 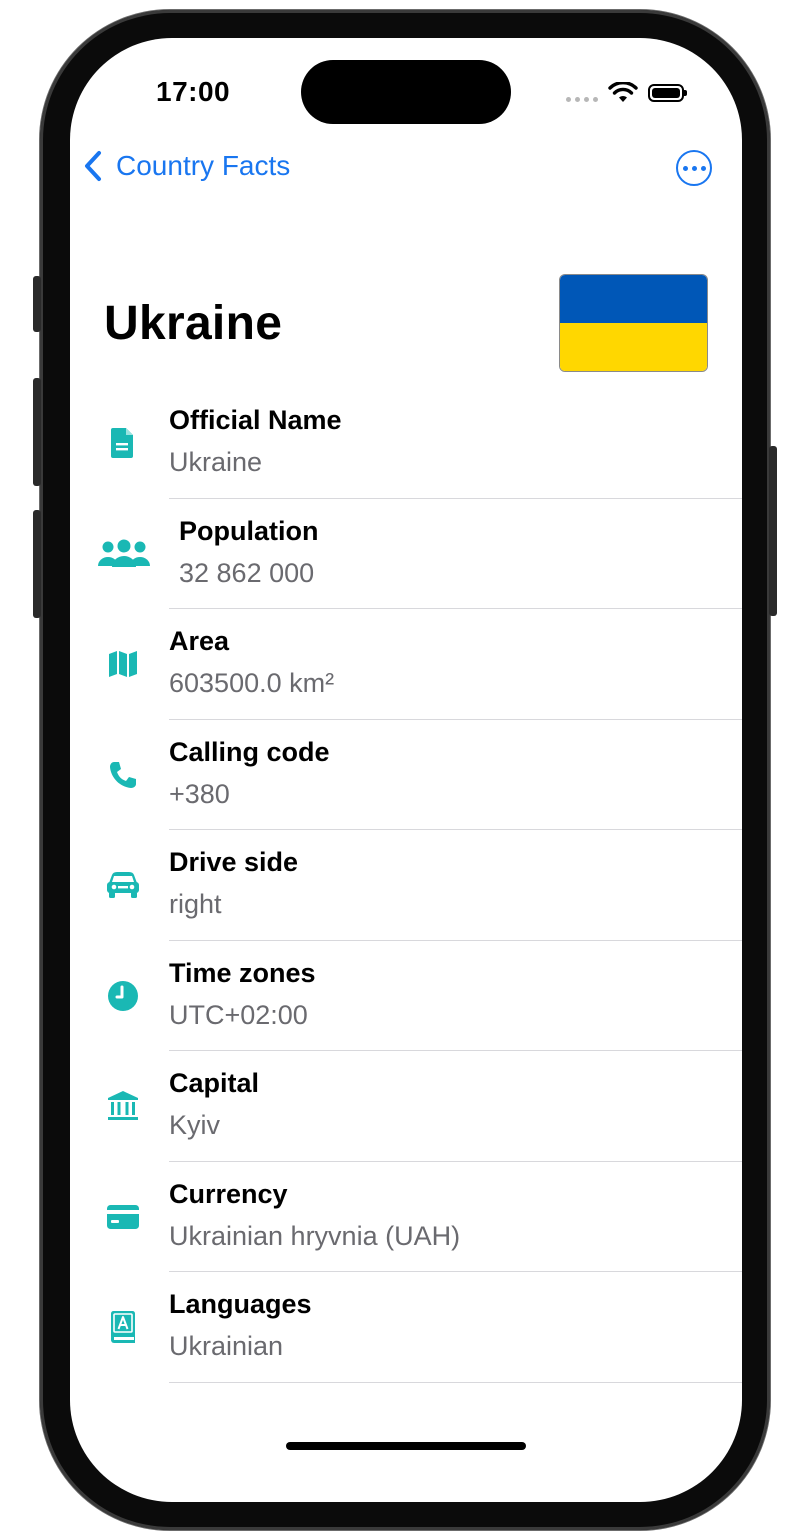 I want to click on dynamic-island, so click(x=406, y=92).